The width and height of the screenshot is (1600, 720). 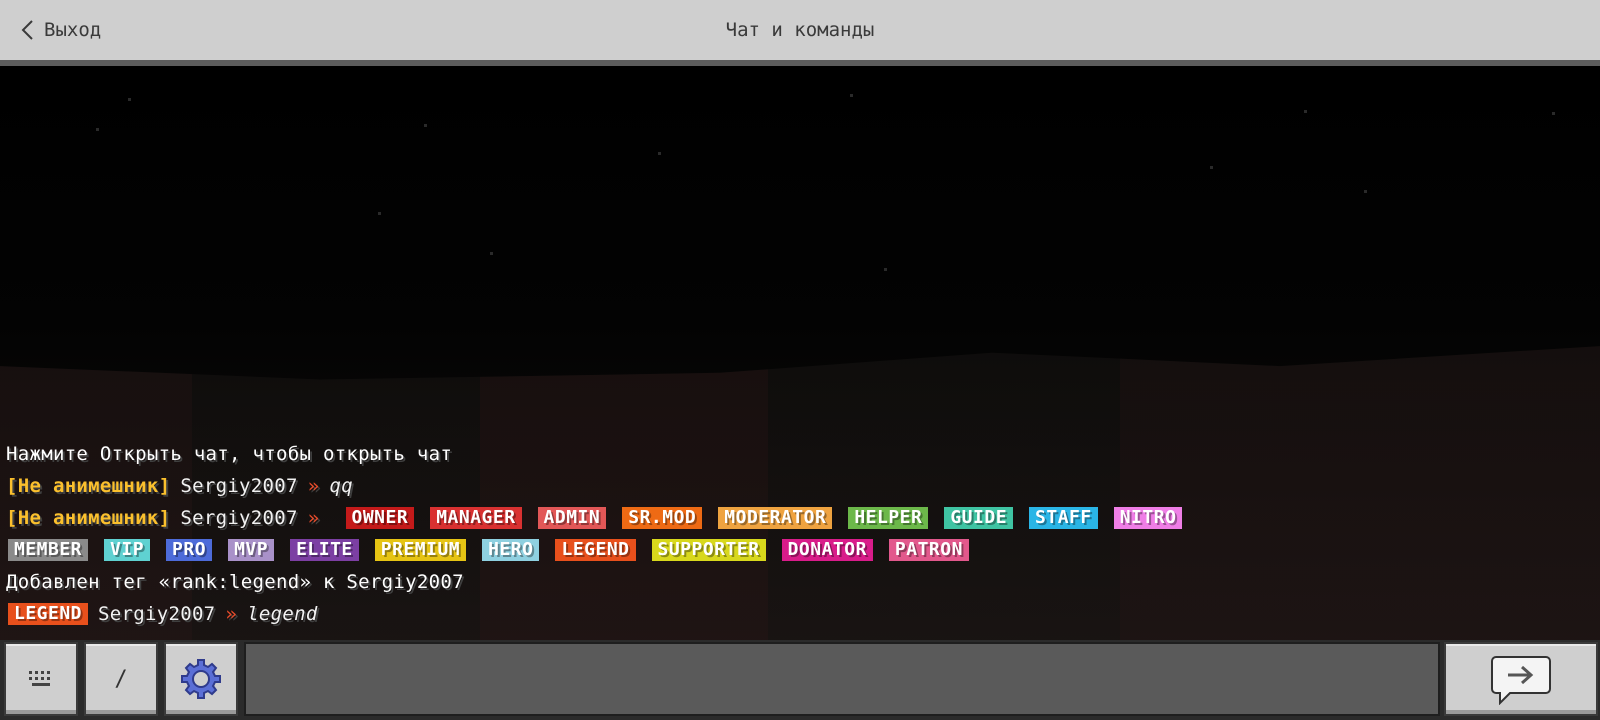 What do you see at coordinates (235, 582) in the screenshot?
I see `system-message: Добавлен тег «rank:legend» к Sergiy2007` at bounding box center [235, 582].